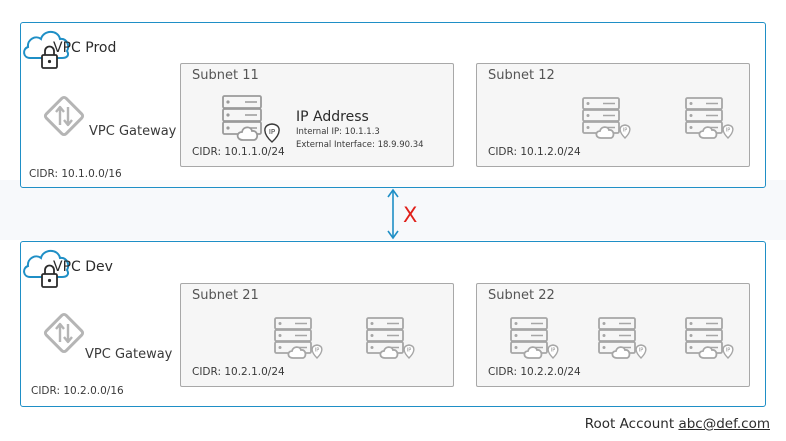 The height and width of the screenshot is (441, 786). Describe the element at coordinates (724, 424) in the screenshot. I see `root-account-email-link: abc@def.com` at that location.